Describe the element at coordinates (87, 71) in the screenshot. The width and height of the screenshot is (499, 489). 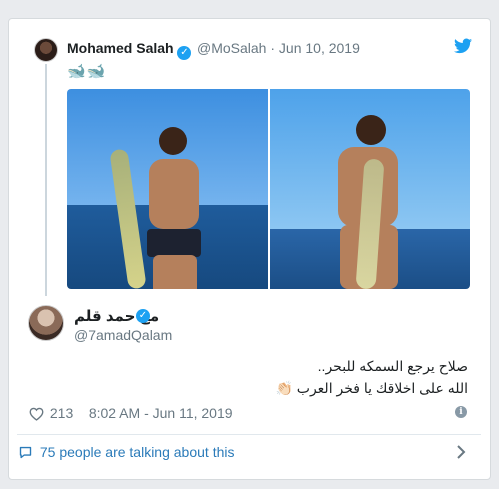
I see `quoted-tweet-text: 🐋🐋` at that location.